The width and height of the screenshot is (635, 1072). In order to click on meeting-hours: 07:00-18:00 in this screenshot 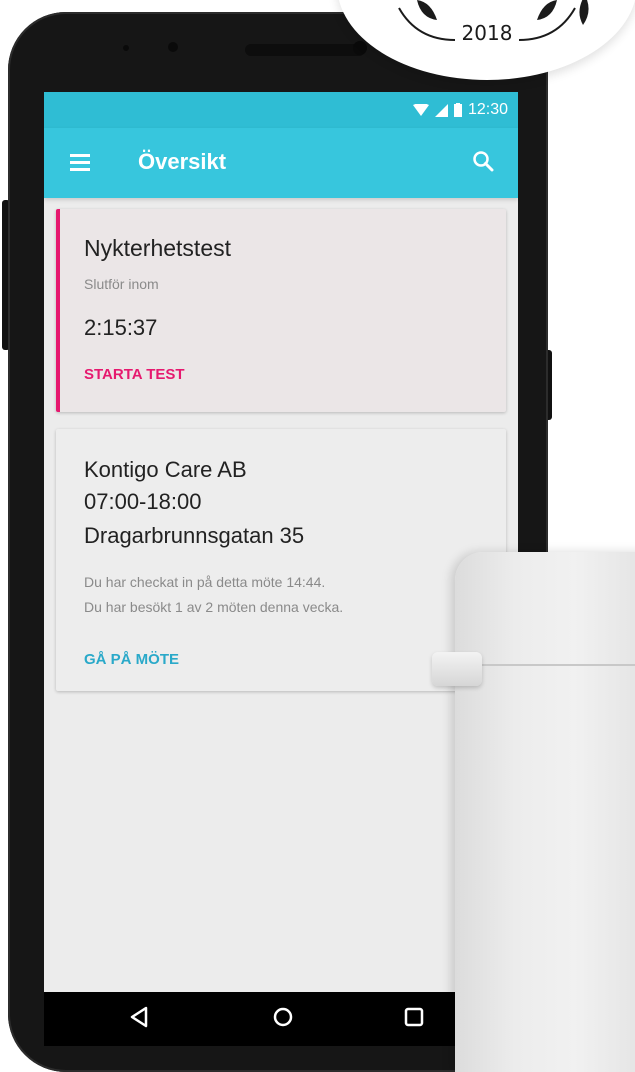, I will do `click(143, 501)`.